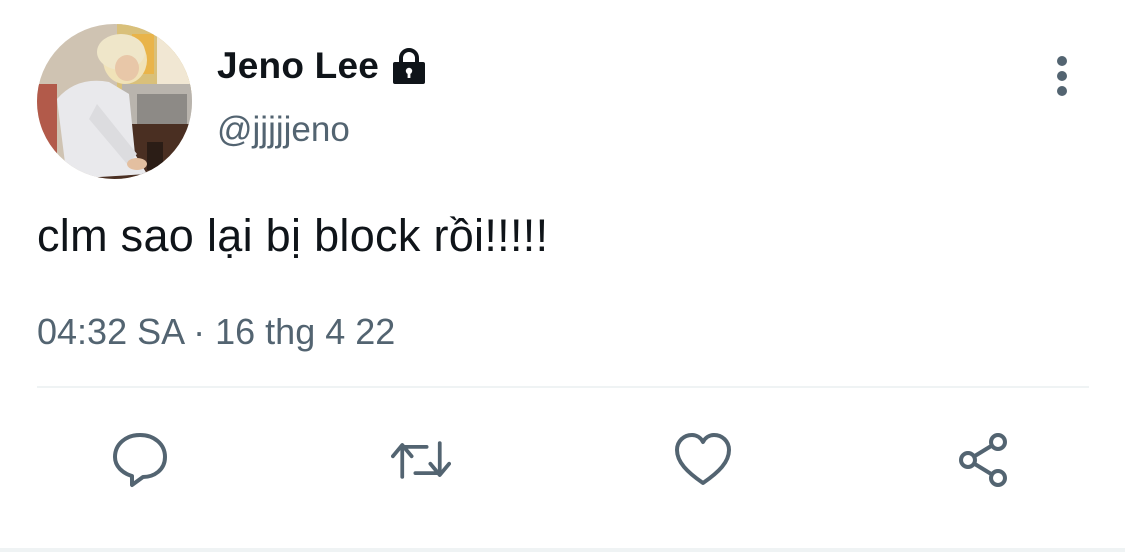 The height and width of the screenshot is (552, 1125). I want to click on share-button, so click(984, 460).